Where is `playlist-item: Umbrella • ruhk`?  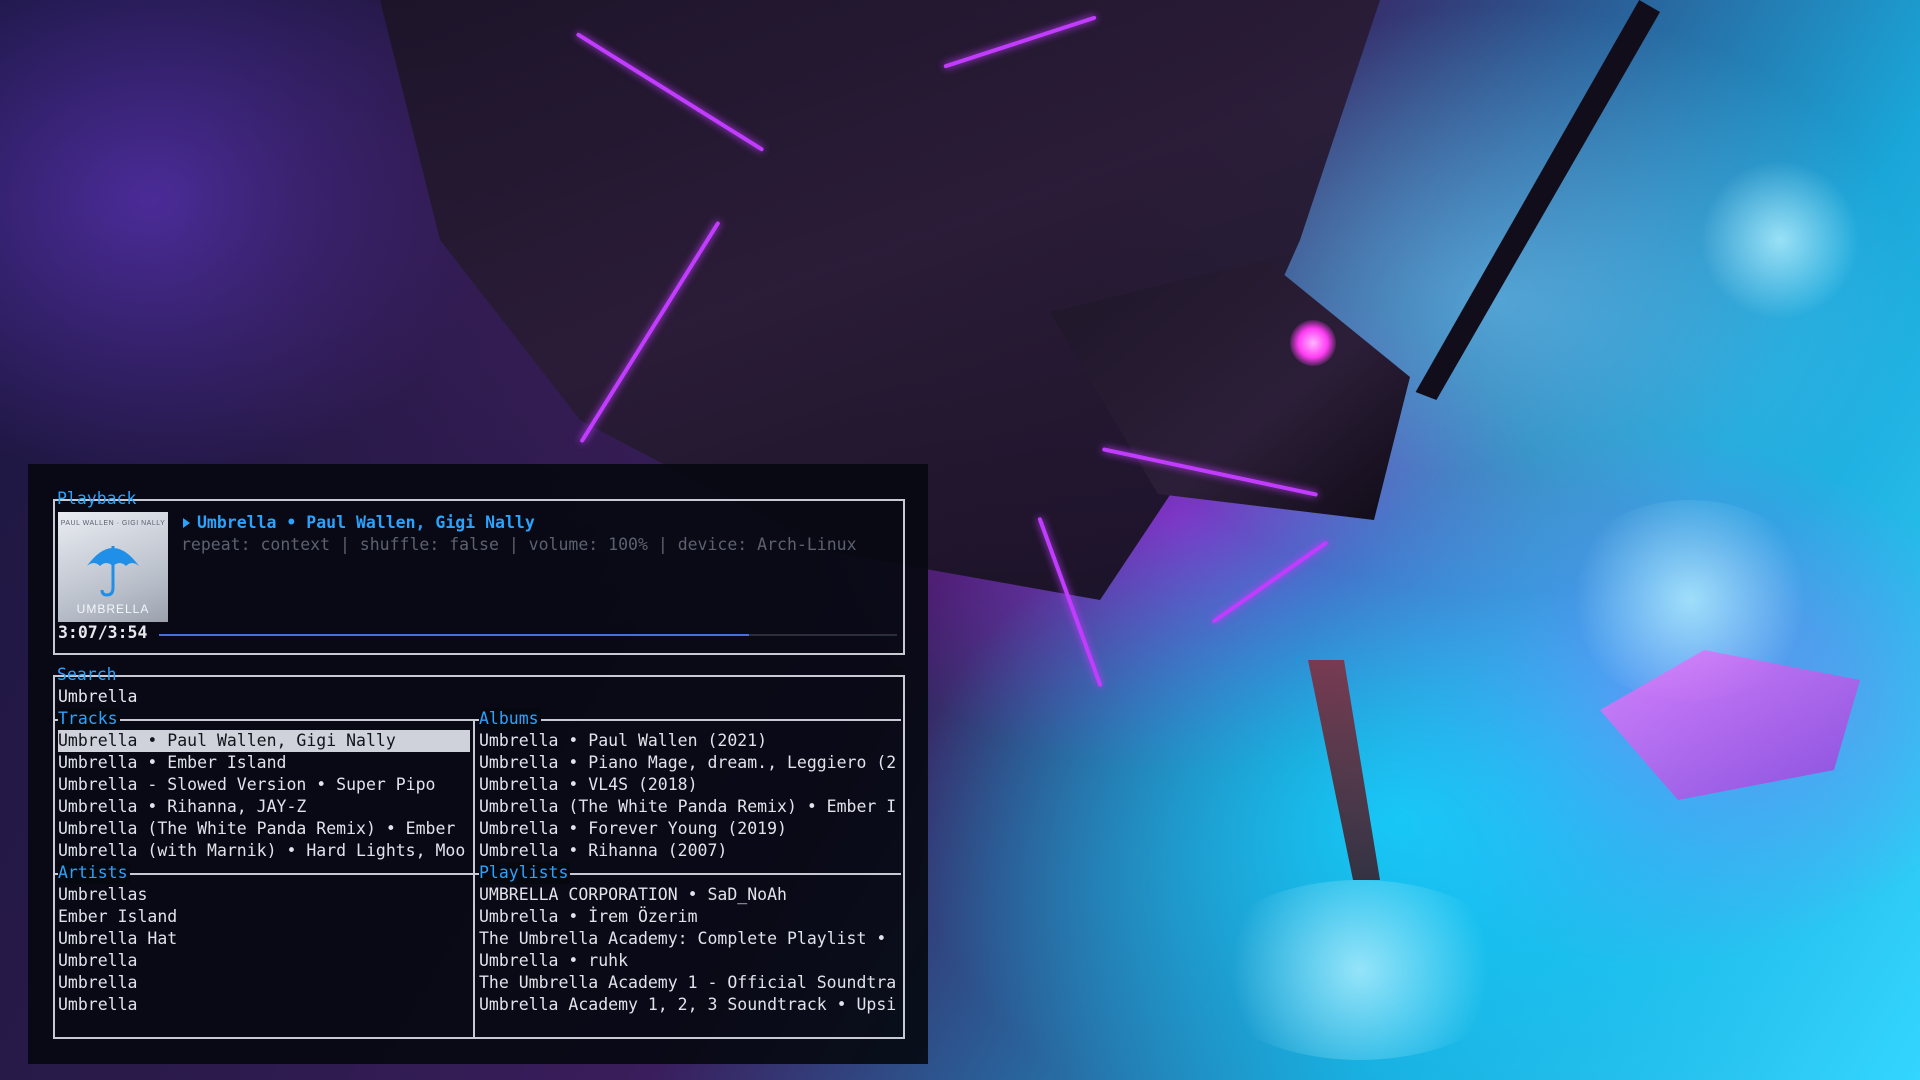 playlist-item: Umbrella • ruhk is located at coordinates (689, 961).